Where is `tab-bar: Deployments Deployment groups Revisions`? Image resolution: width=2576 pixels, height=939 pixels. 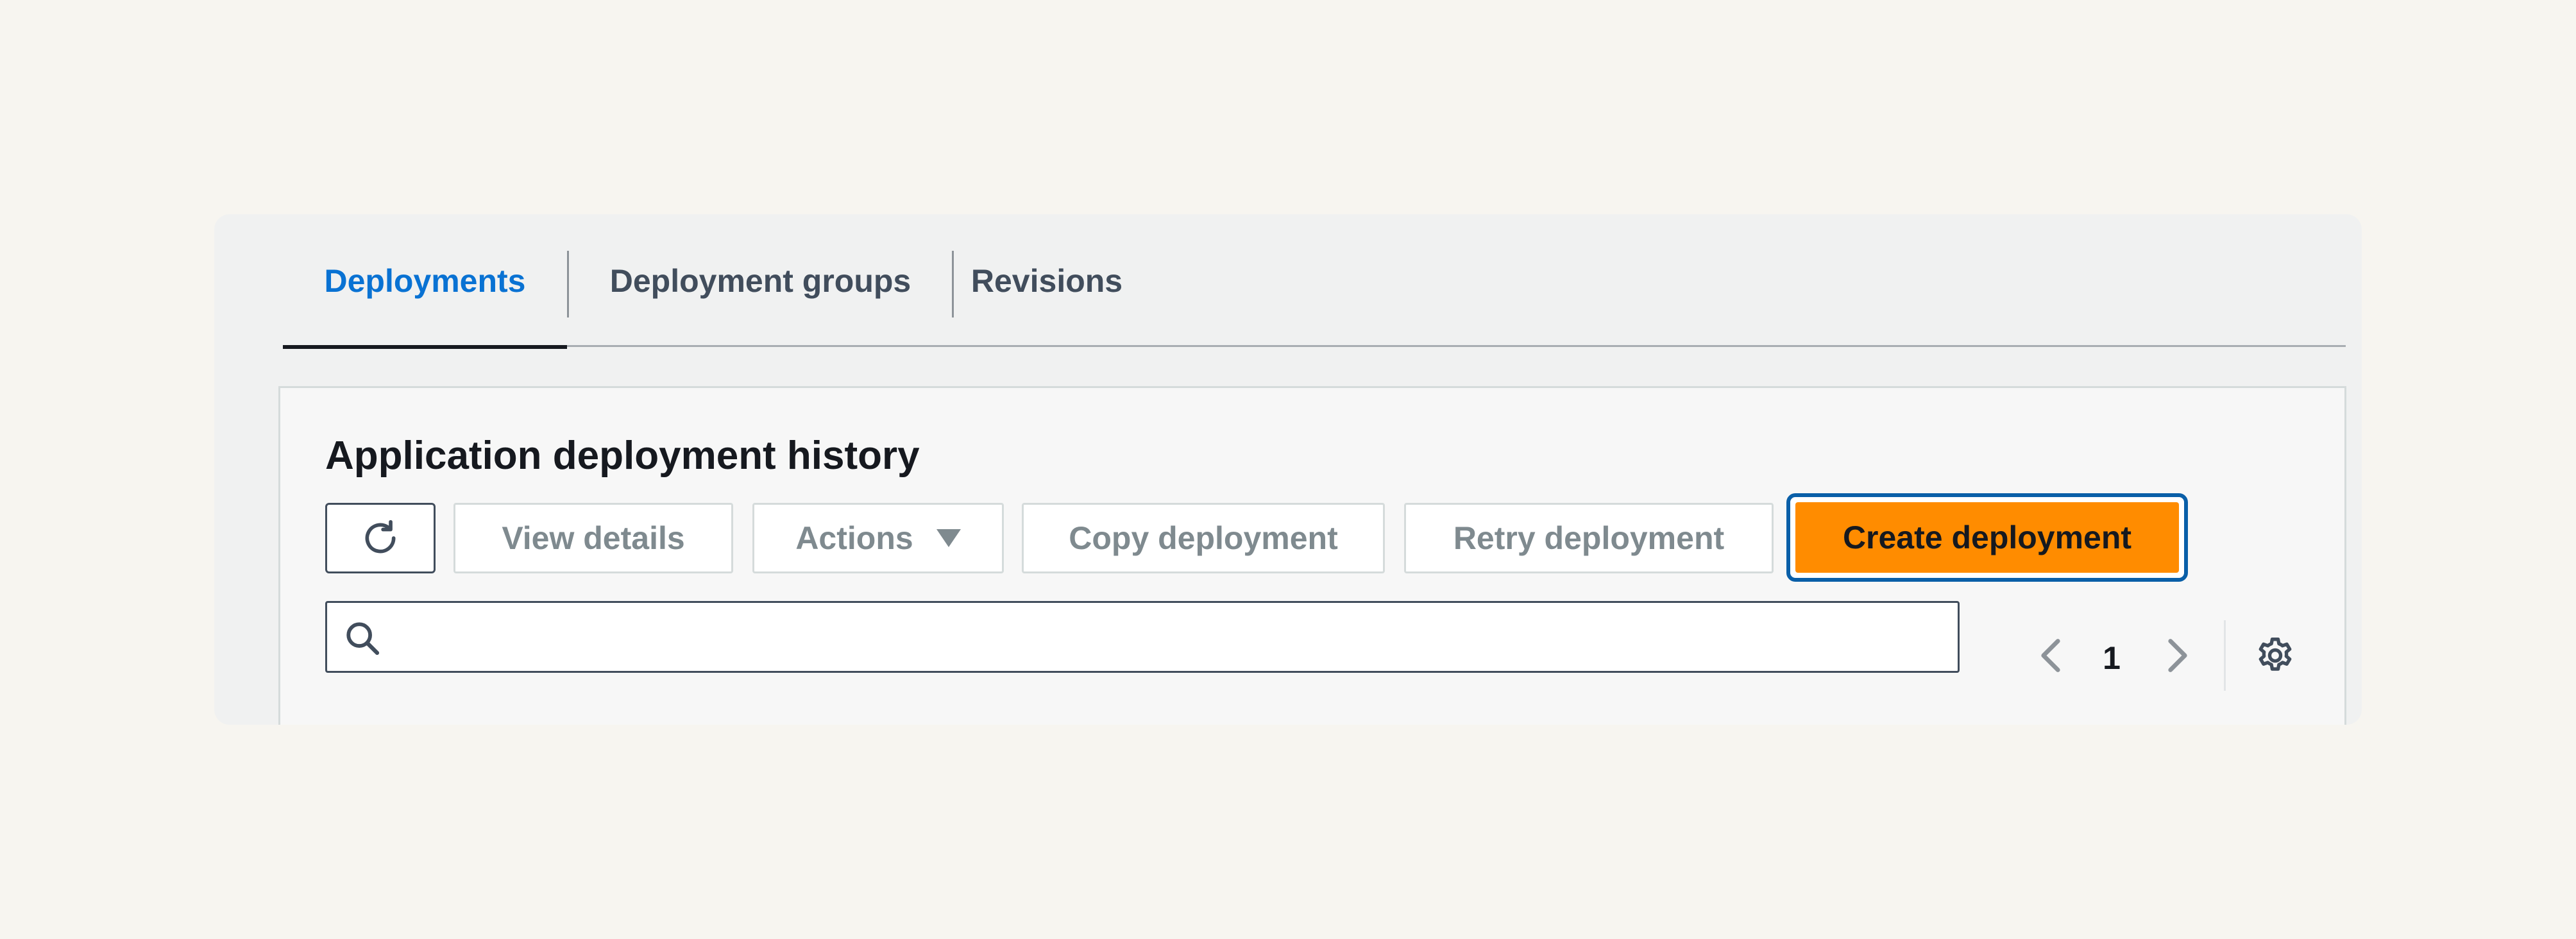 tab-bar: Deployments Deployment groups Revisions is located at coordinates (1314, 281).